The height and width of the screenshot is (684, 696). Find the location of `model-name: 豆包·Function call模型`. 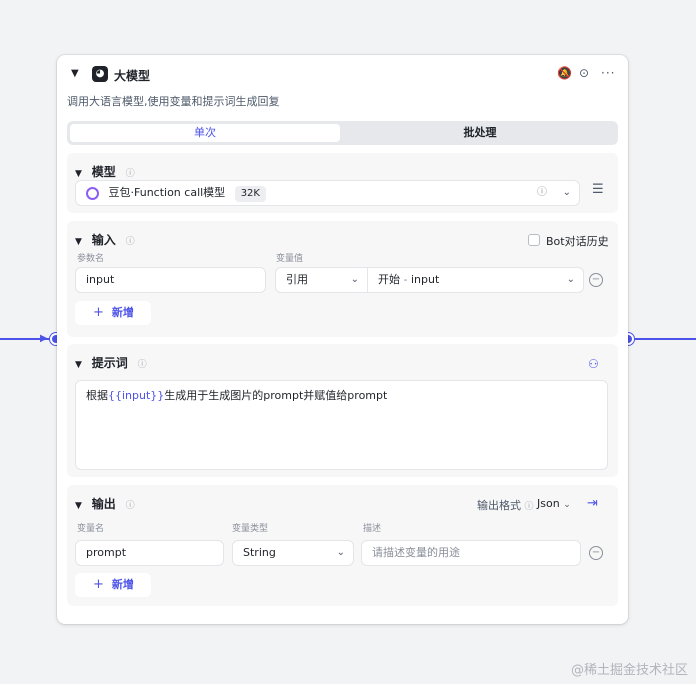

model-name: 豆包·Function call模型 is located at coordinates (167, 192).